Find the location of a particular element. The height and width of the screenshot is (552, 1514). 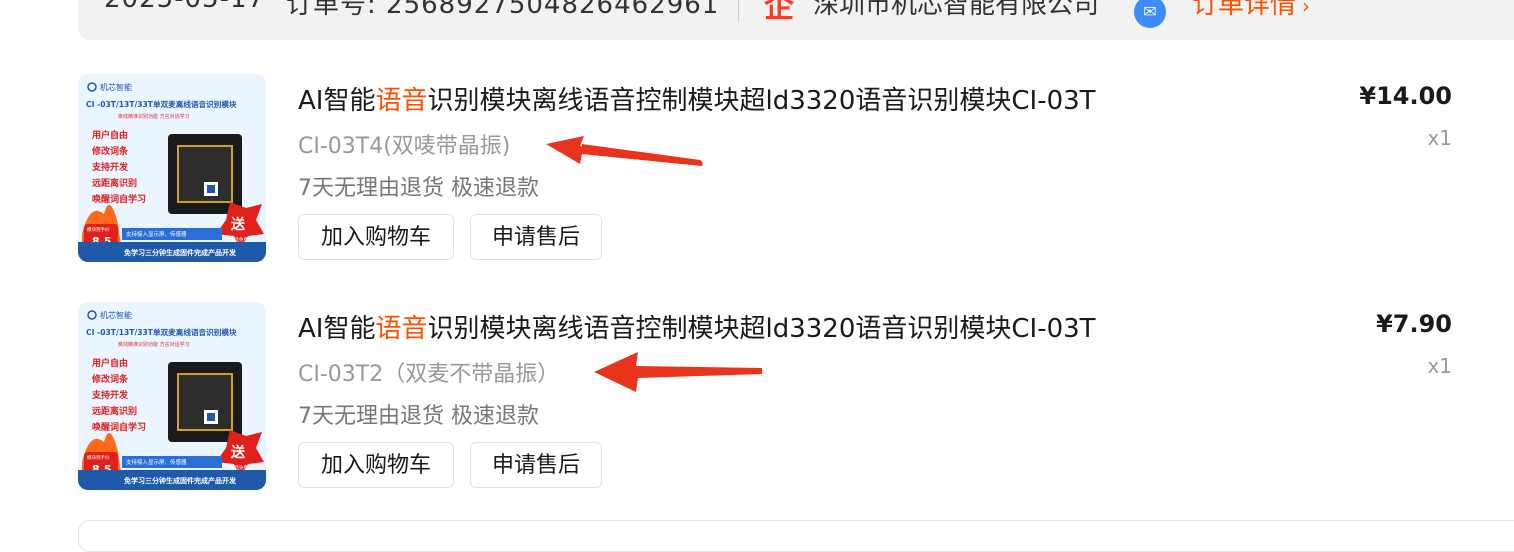

order-detail-link: 订单详情 › is located at coordinates (1251, 10).